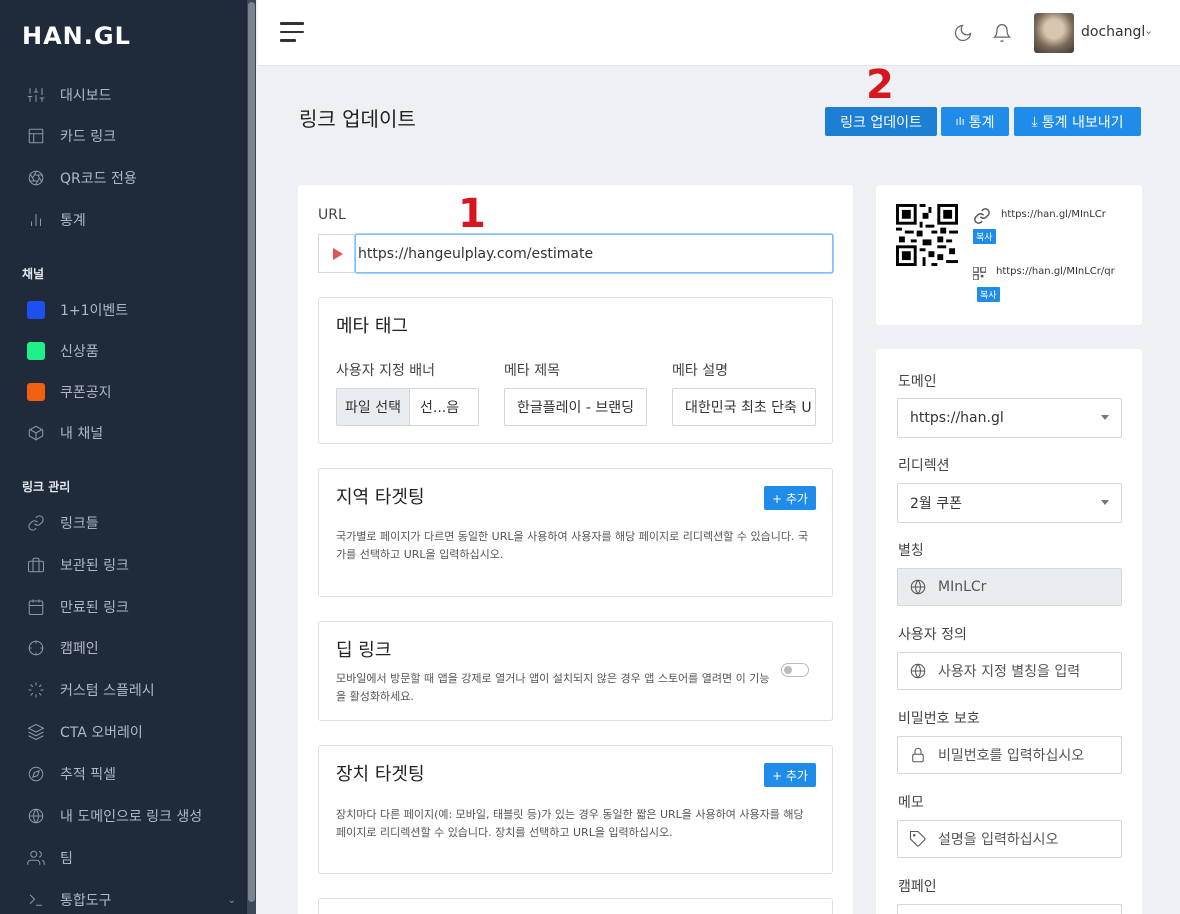  What do you see at coordinates (36, 433) in the screenshot?
I see `box-icon` at bounding box center [36, 433].